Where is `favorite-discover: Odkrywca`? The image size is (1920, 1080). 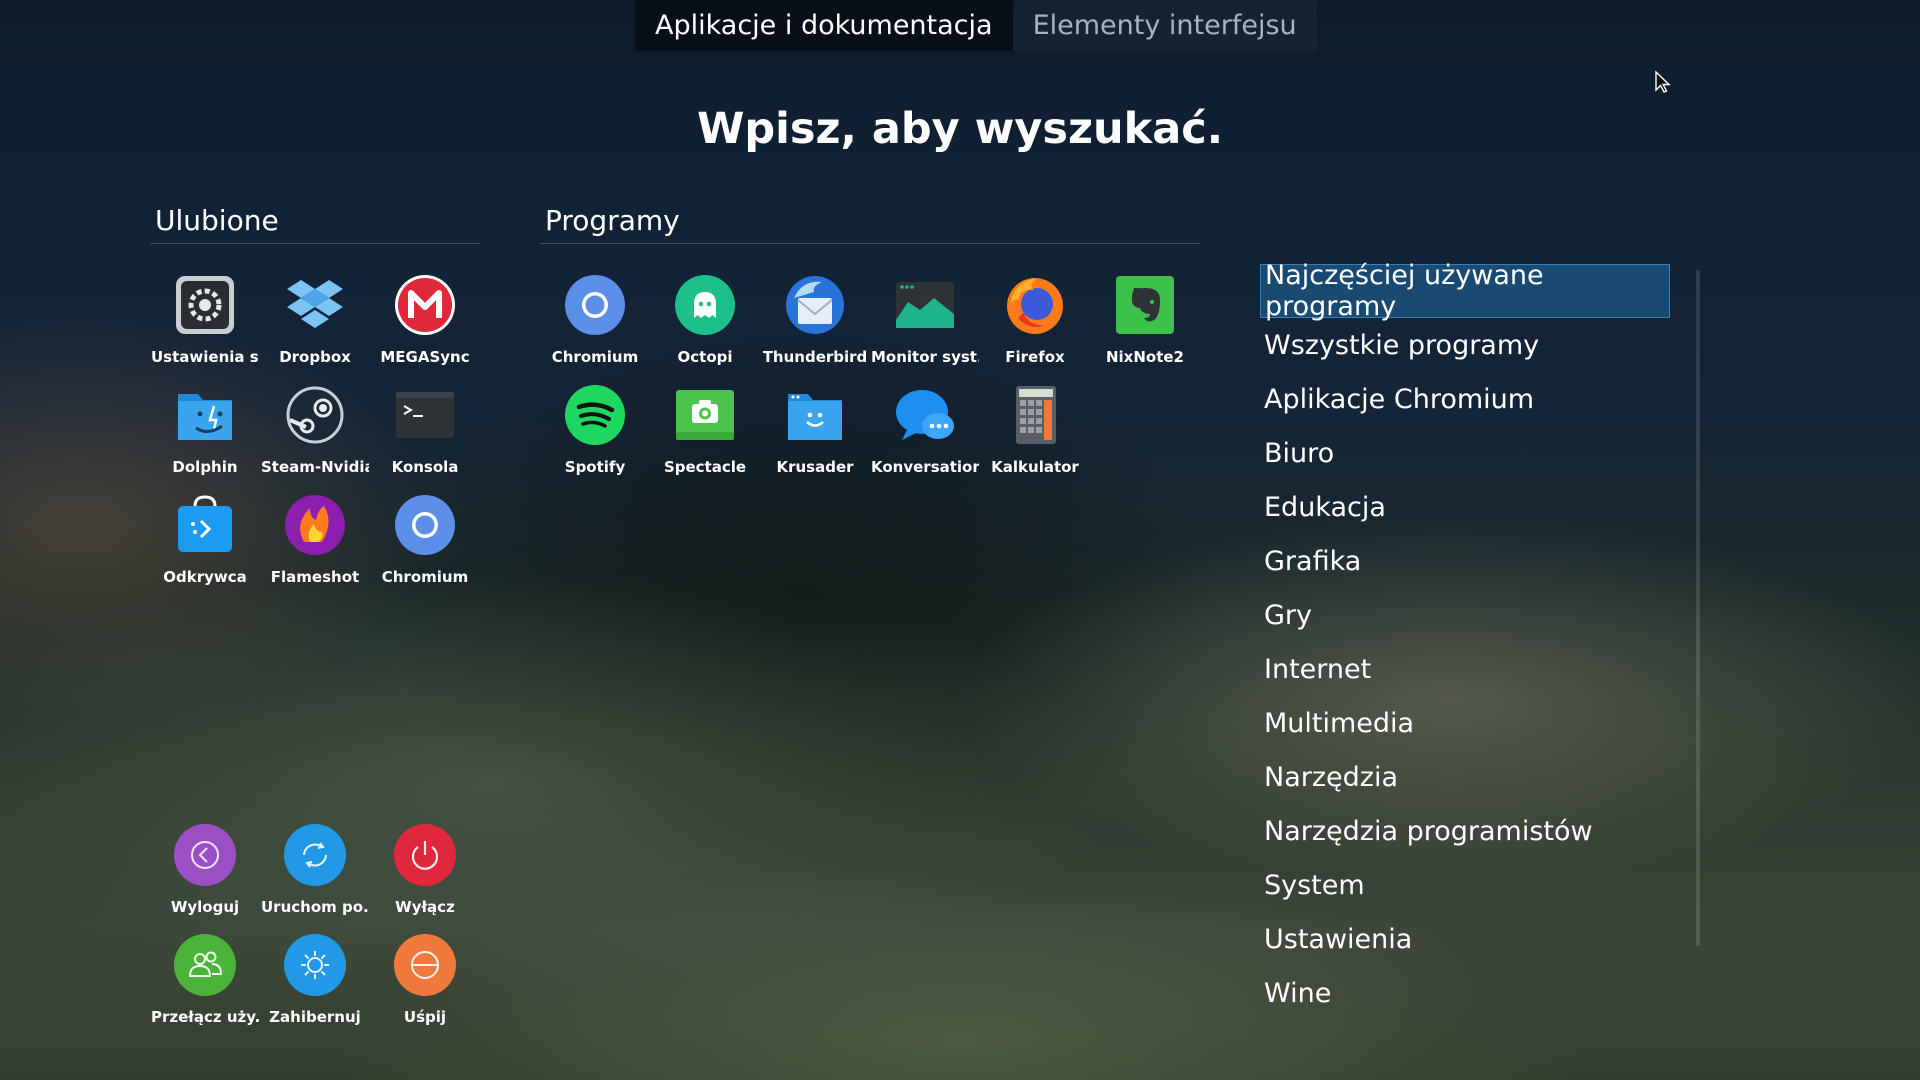
favorite-discover: Odkrywca is located at coordinates (205, 545).